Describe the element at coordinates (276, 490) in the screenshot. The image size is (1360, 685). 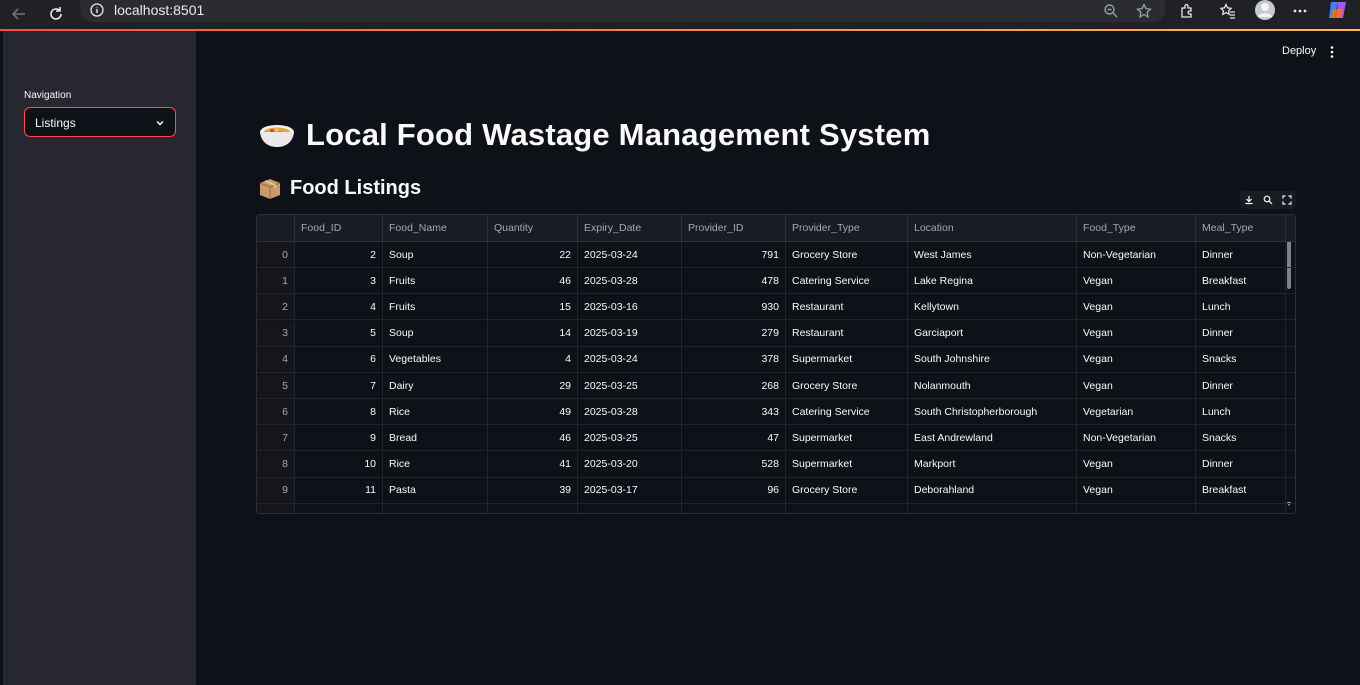
I see `row-index-cell: 9` at that location.